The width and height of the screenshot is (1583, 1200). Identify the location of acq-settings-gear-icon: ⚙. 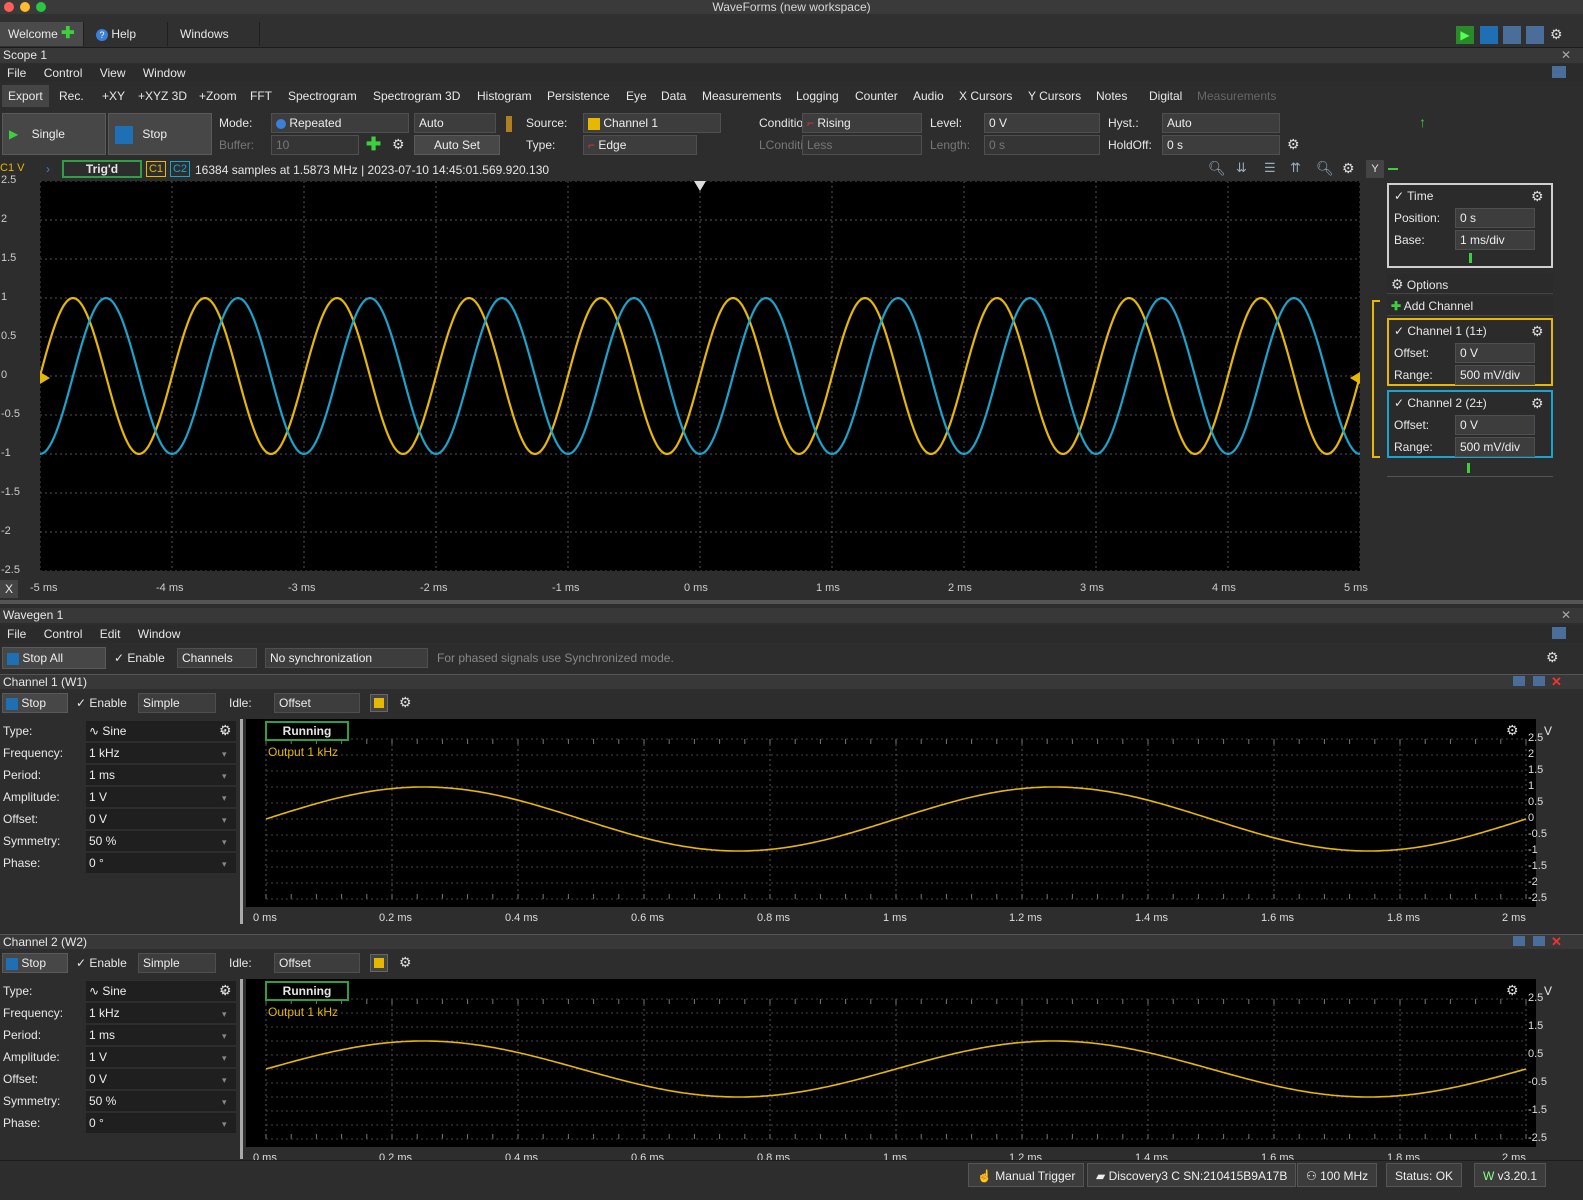
(398, 144).